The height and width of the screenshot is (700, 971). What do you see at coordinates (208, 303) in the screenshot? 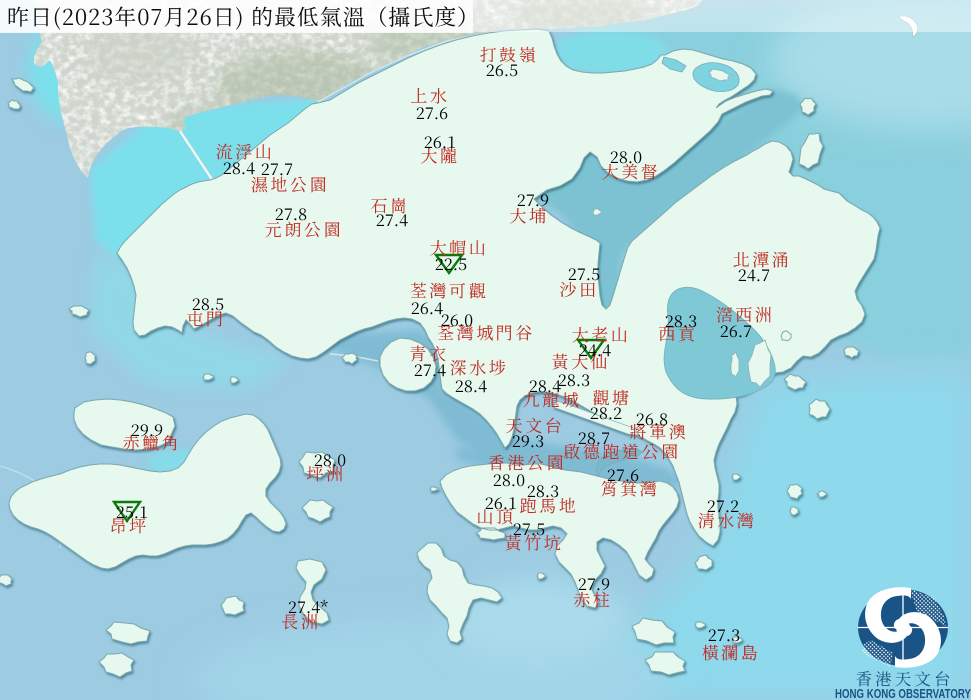
I see `svg-text: 28.5` at bounding box center [208, 303].